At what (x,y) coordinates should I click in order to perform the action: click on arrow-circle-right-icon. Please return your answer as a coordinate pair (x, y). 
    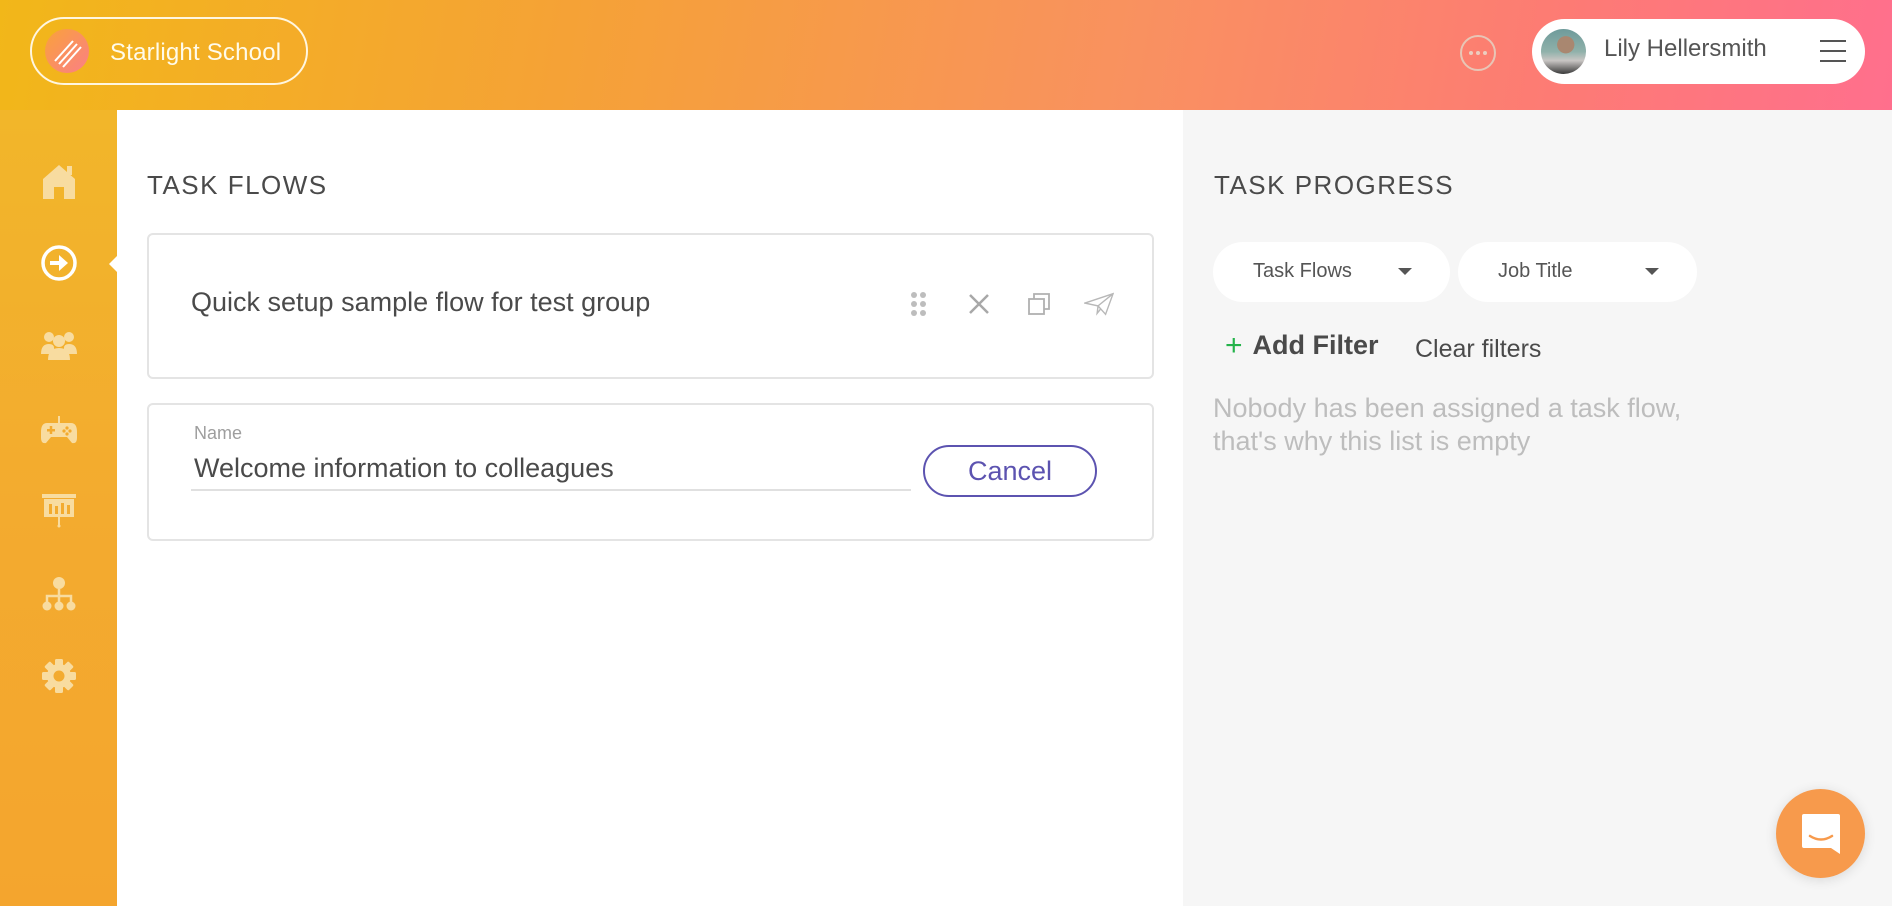
    Looking at the image, I should click on (59, 263).